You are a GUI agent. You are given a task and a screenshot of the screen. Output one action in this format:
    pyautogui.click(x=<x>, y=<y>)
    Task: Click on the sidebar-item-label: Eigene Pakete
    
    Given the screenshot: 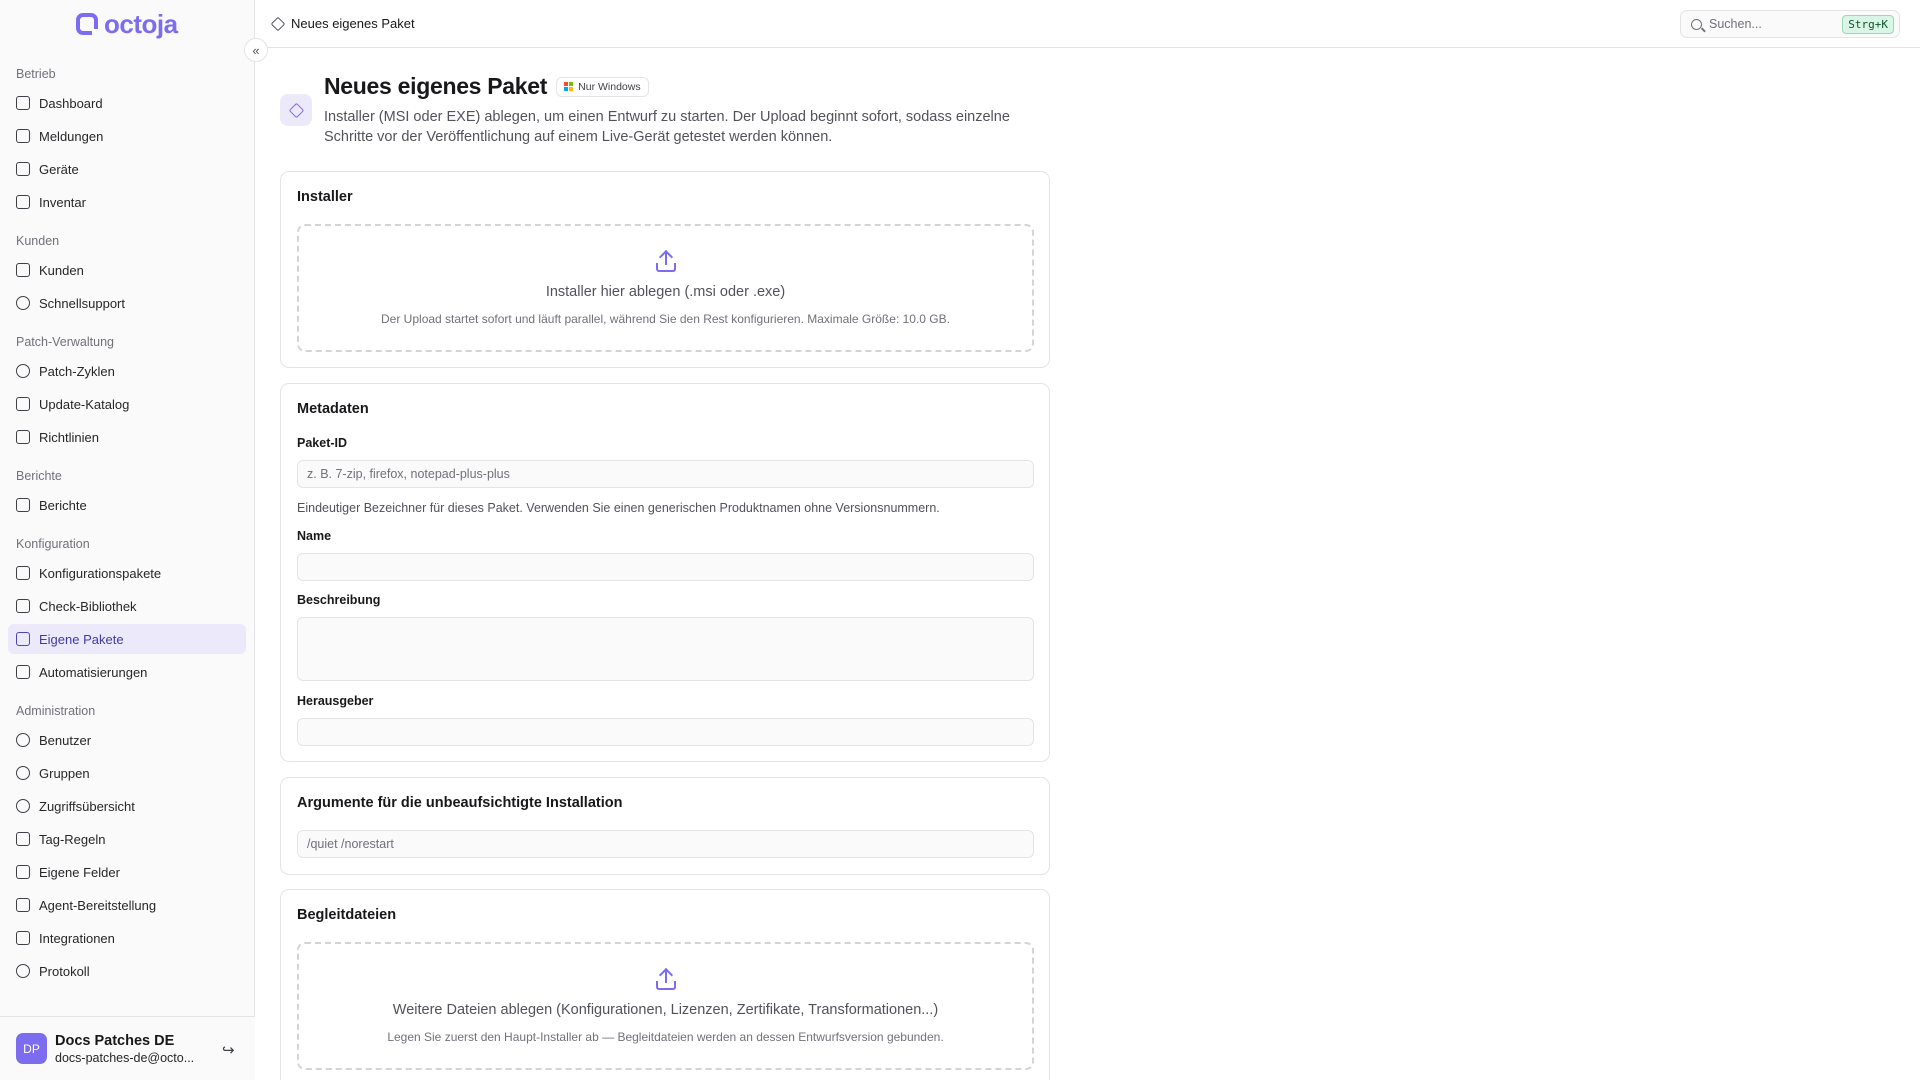 What is the action you would take?
    pyautogui.click(x=81, y=639)
    